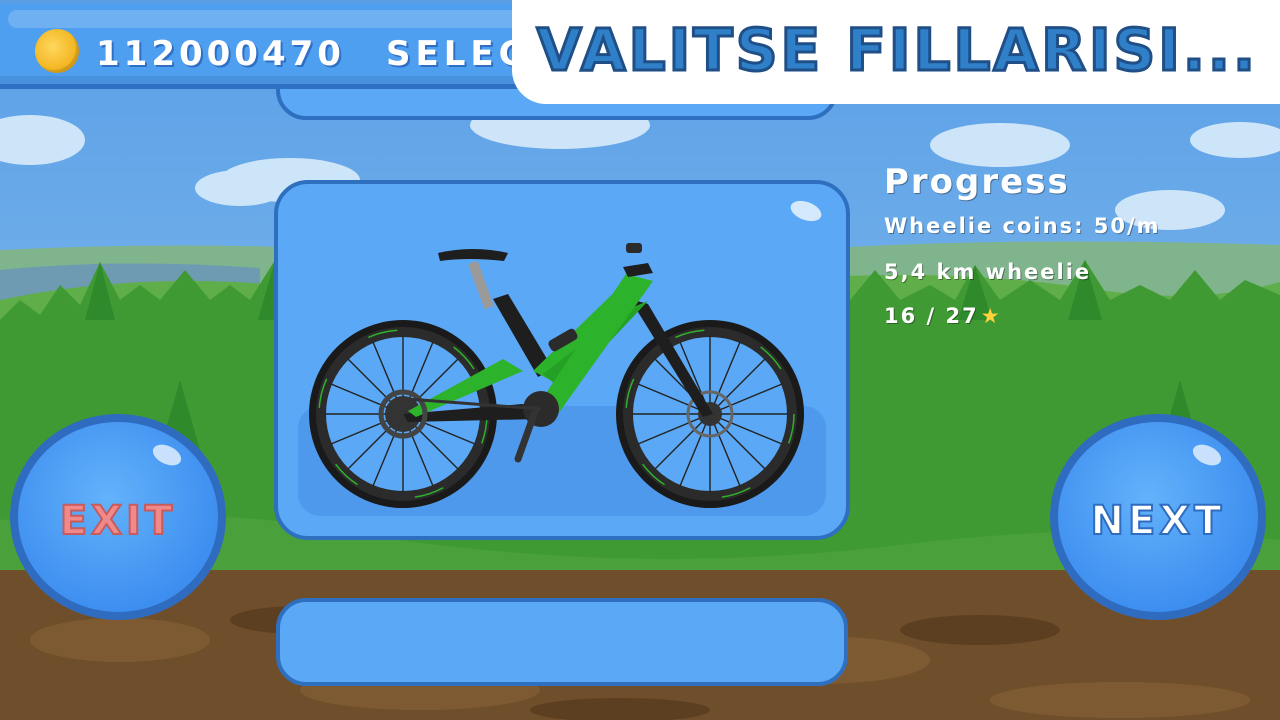  What do you see at coordinates (1022, 226) in the screenshot?
I see `wheelie-coins-stat: Wheelie coins: 50/m` at bounding box center [1022, 226].